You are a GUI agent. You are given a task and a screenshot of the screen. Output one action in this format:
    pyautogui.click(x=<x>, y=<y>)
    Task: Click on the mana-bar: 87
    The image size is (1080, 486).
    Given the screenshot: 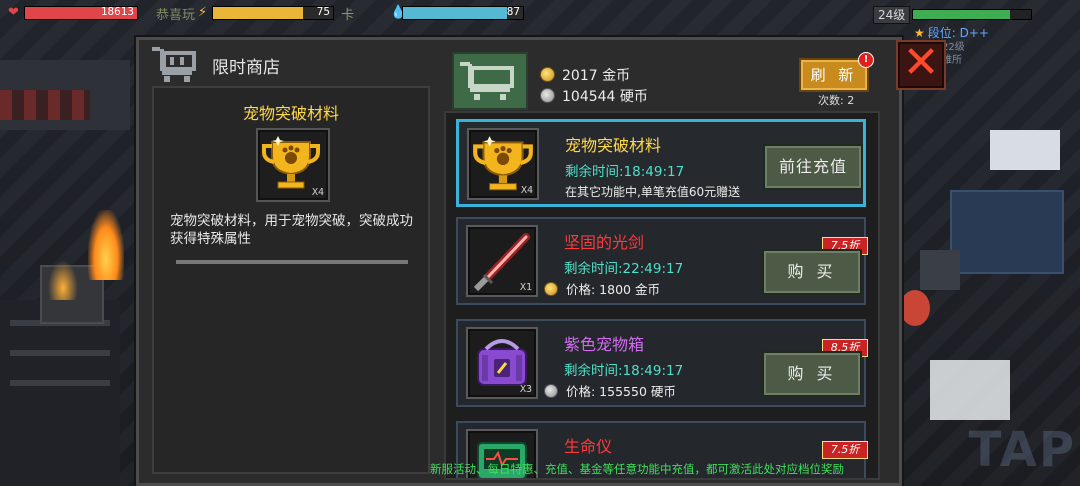 What is the action you would take?
    pyautogui.click(x=463, y=12)
    